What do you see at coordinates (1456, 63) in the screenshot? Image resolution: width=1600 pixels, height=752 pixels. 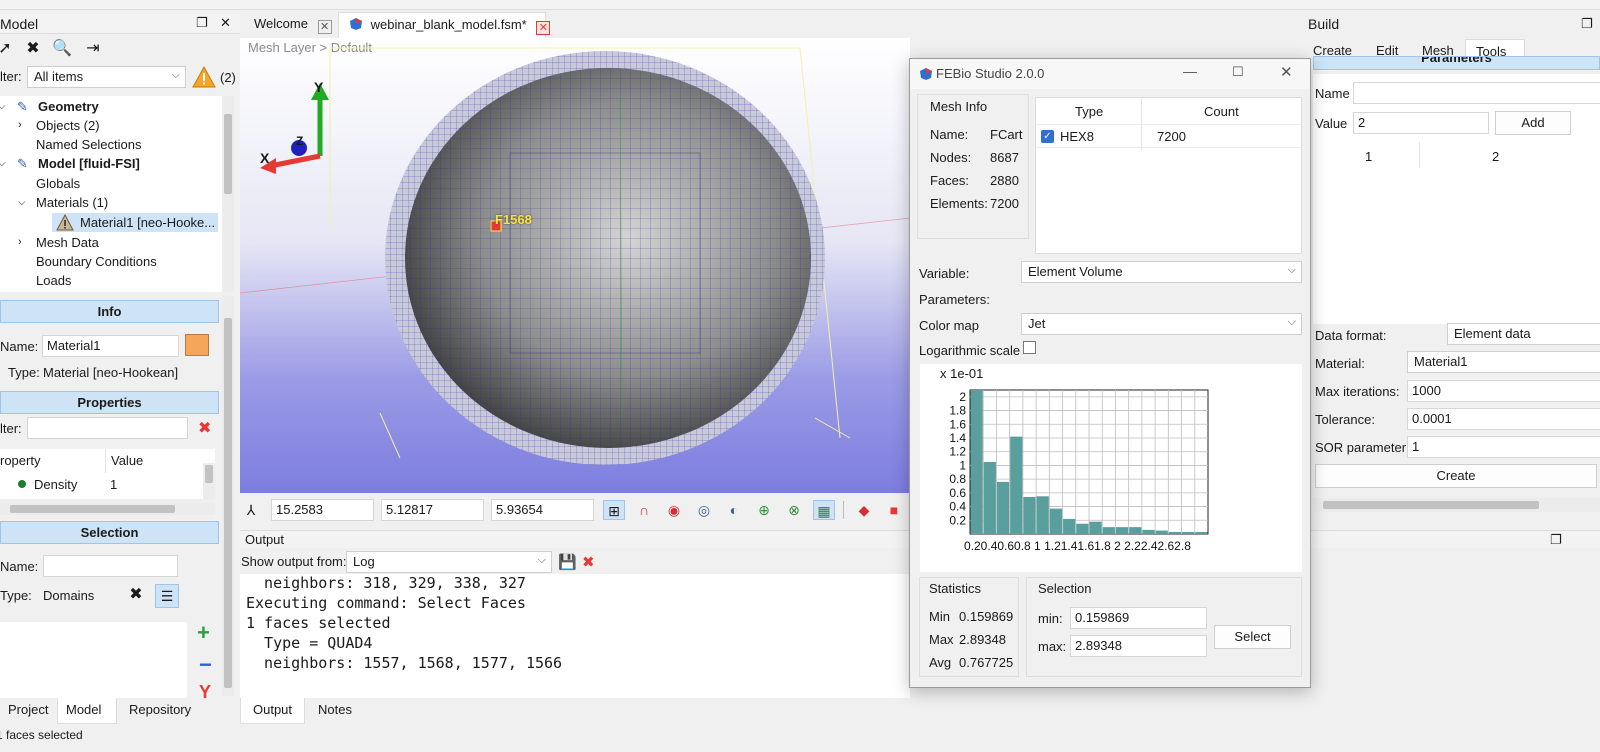 I see `parameters-header: Parameters` at bounding box center [1456, 63].